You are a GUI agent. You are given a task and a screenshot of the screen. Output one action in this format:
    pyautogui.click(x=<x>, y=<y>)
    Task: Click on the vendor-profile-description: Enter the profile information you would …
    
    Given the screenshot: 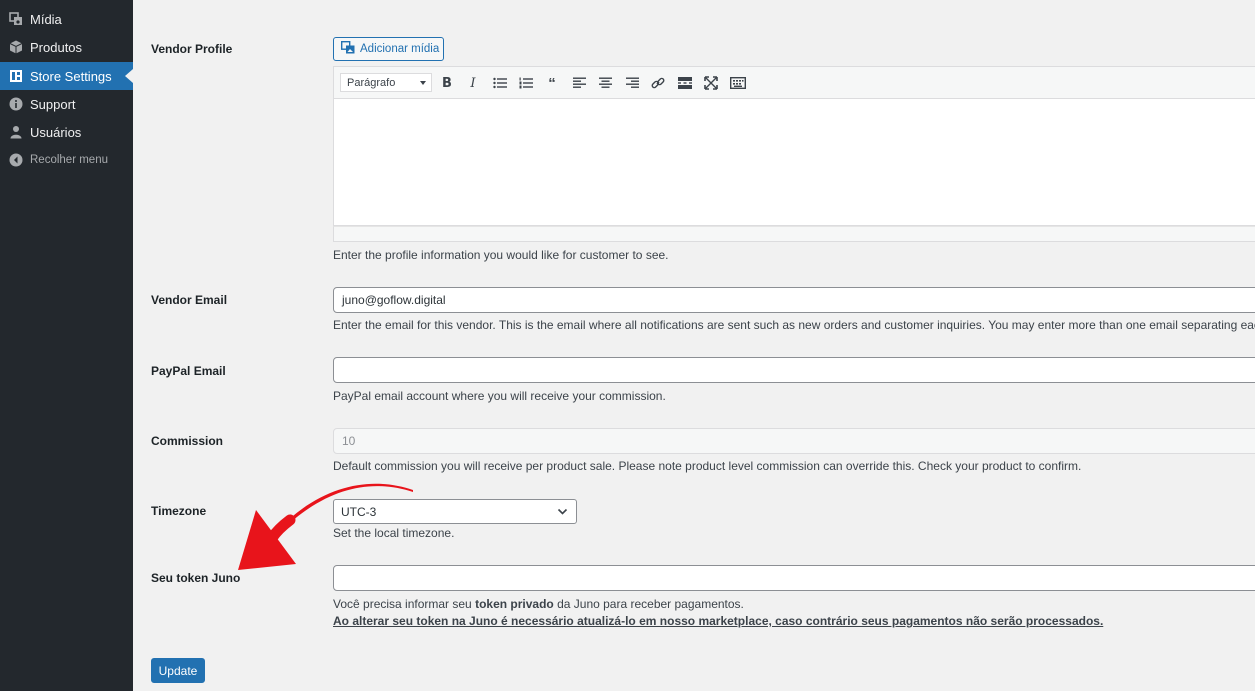 What is the action you would take?
    pyautogui.click(x=501, y=255)
    